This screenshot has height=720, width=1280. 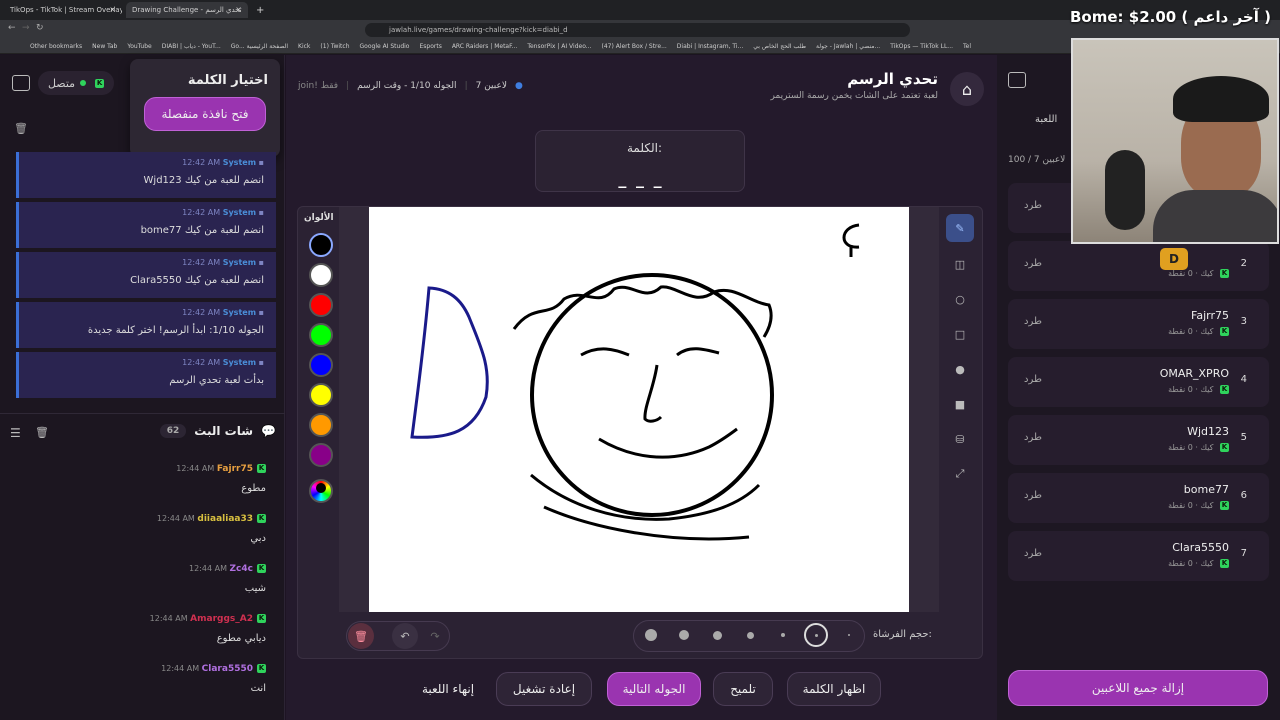 I want to click on custom-color-picker, so click(x=321, y=491).